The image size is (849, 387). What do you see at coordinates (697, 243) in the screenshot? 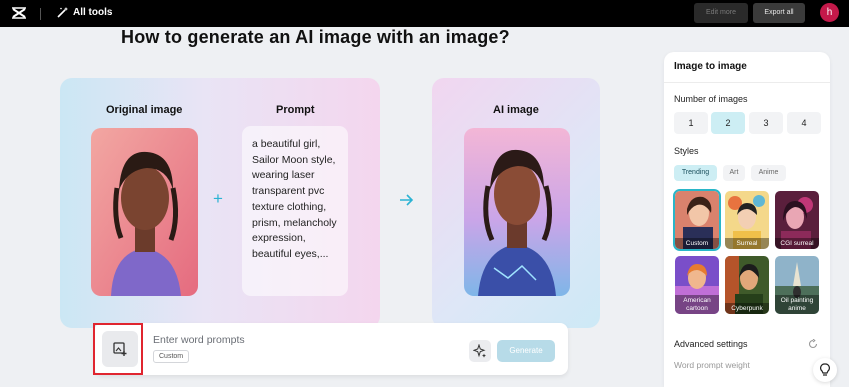
I see `style-label-custom: Custom` at bounding box center [697, 243].